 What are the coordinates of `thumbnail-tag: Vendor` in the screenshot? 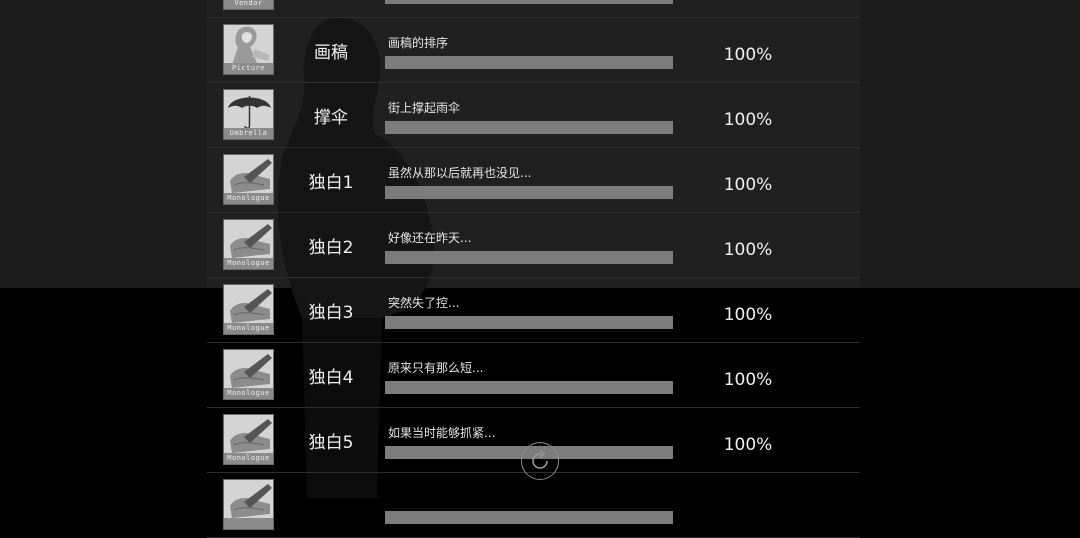 It's located at (248, 4).